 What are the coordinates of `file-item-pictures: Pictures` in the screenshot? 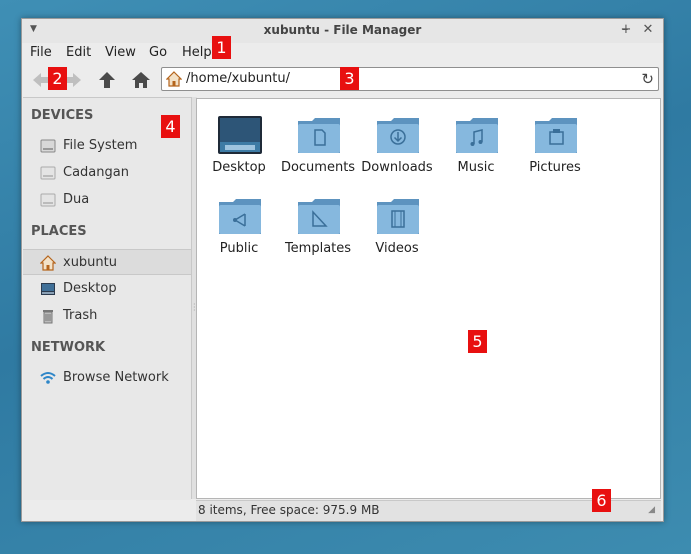 It's located at (555, 151).